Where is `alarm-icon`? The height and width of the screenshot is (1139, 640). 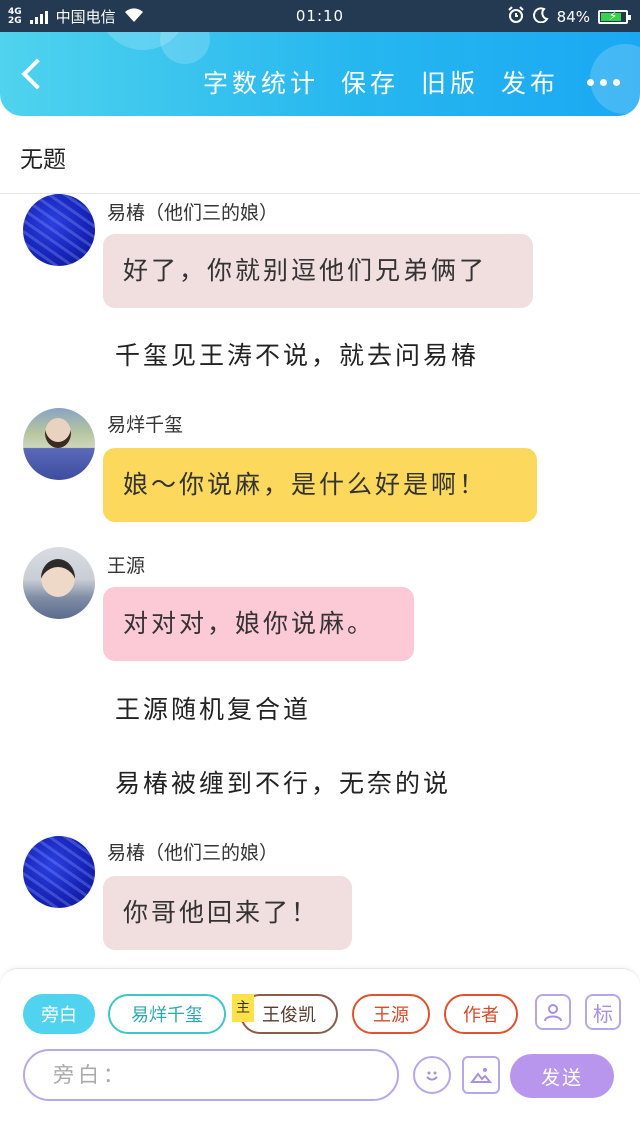
alarm-icon is located at coordinates (516, 17).